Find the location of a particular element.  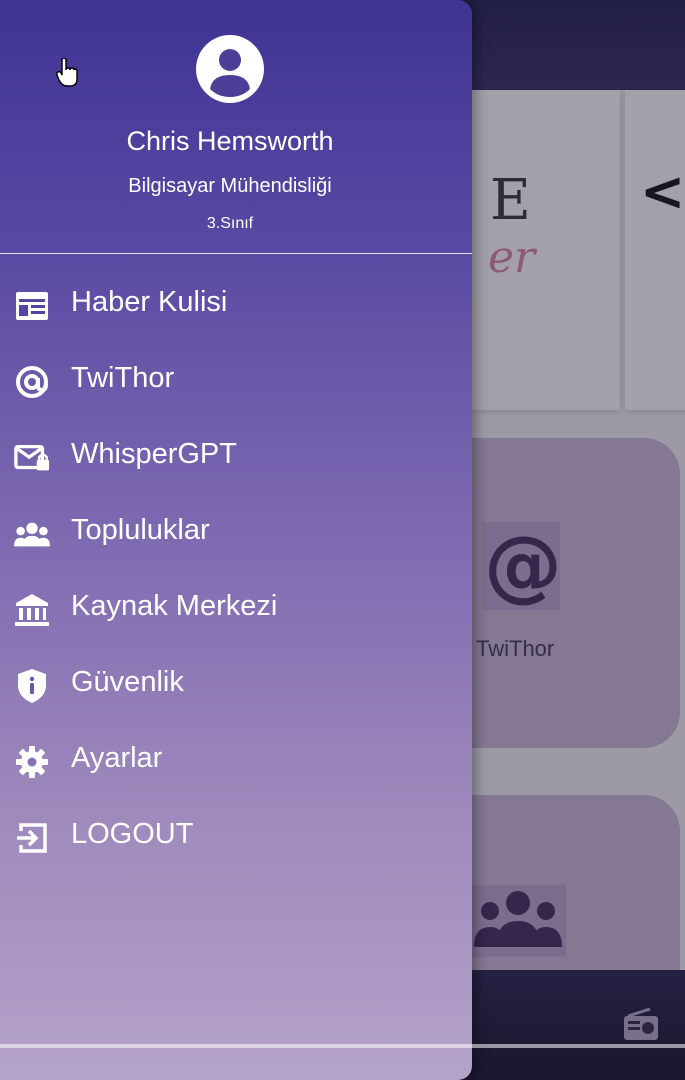

mail-lock-icon is located at coordinates (32, 458).